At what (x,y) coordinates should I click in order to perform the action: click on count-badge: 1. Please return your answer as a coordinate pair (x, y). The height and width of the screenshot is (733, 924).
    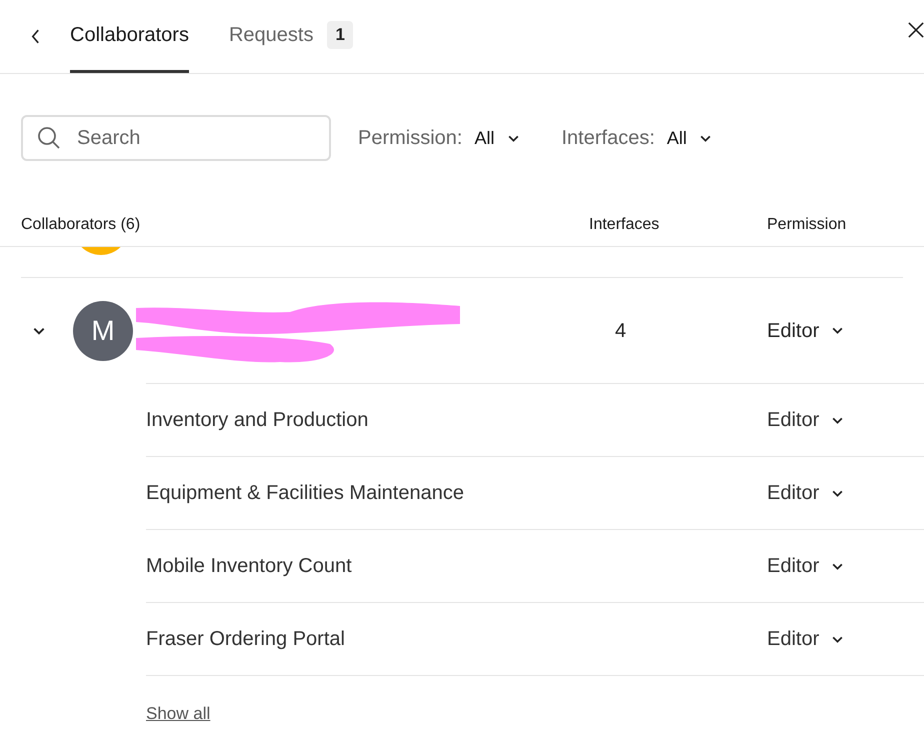
    Looking at the image, I should click on (340, 35).